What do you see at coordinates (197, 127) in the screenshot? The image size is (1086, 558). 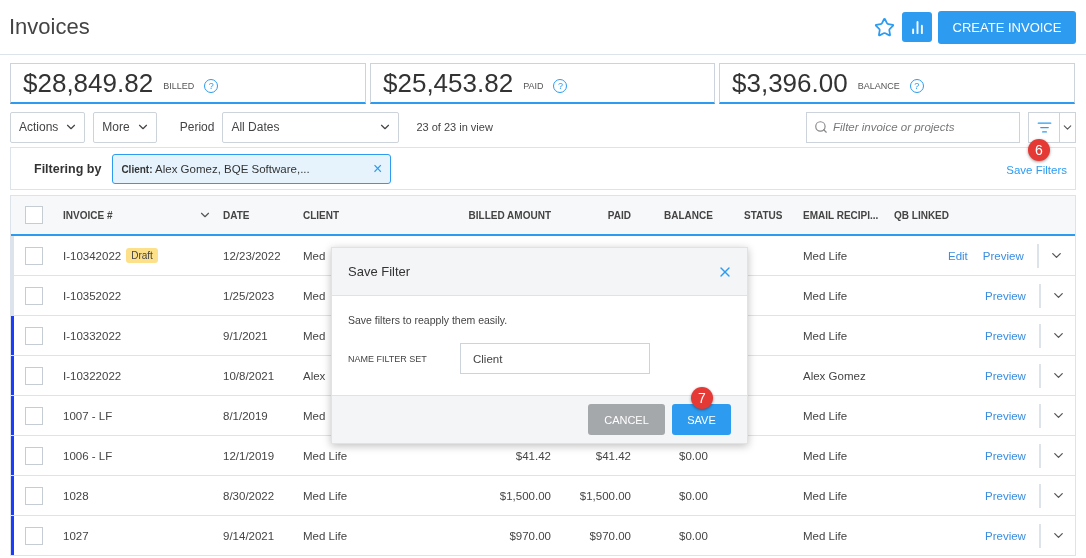 I see `period-label: Period` at bounding box center [197, 127].